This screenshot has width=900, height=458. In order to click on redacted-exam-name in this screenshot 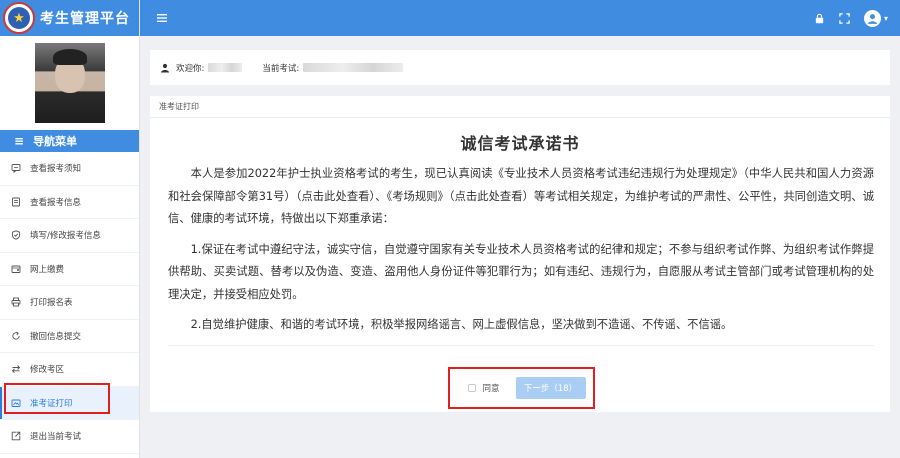, I will do `click(353, 67)`.